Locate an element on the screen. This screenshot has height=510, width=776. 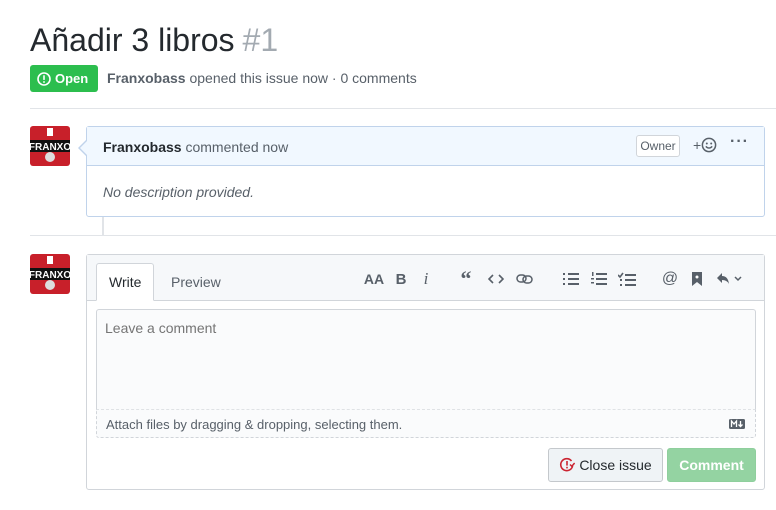
italic-icon: i is located at coordinates (426, 279).